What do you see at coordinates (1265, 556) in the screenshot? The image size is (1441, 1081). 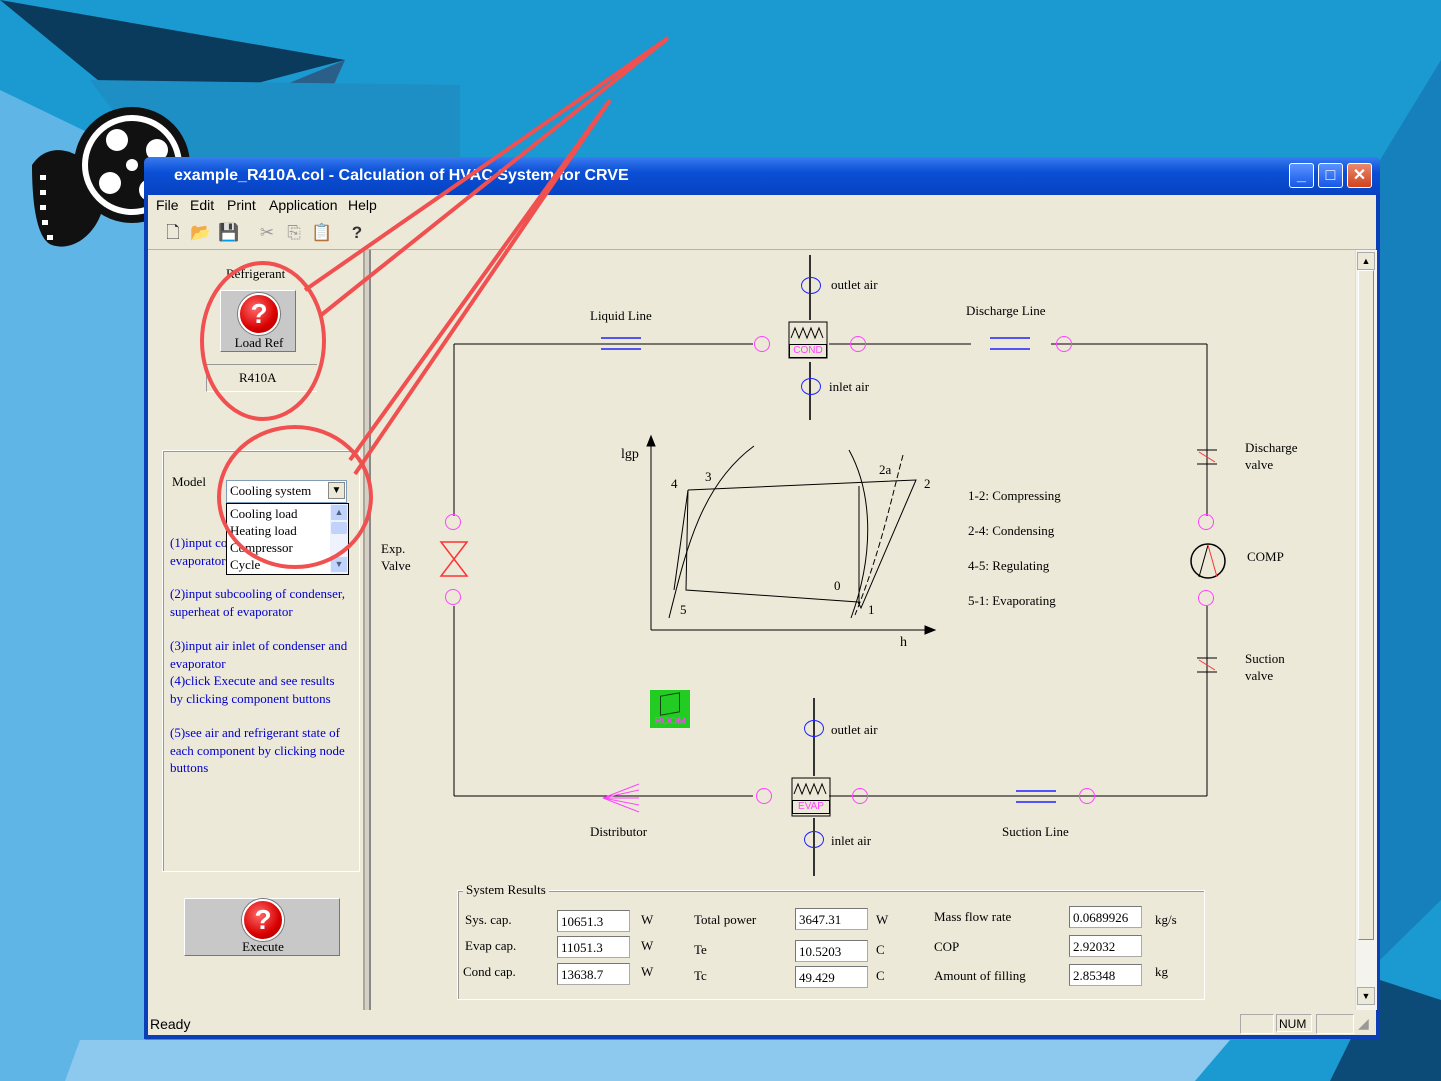 I see `comp-label: COMP` at bounding box center [1265, 556].